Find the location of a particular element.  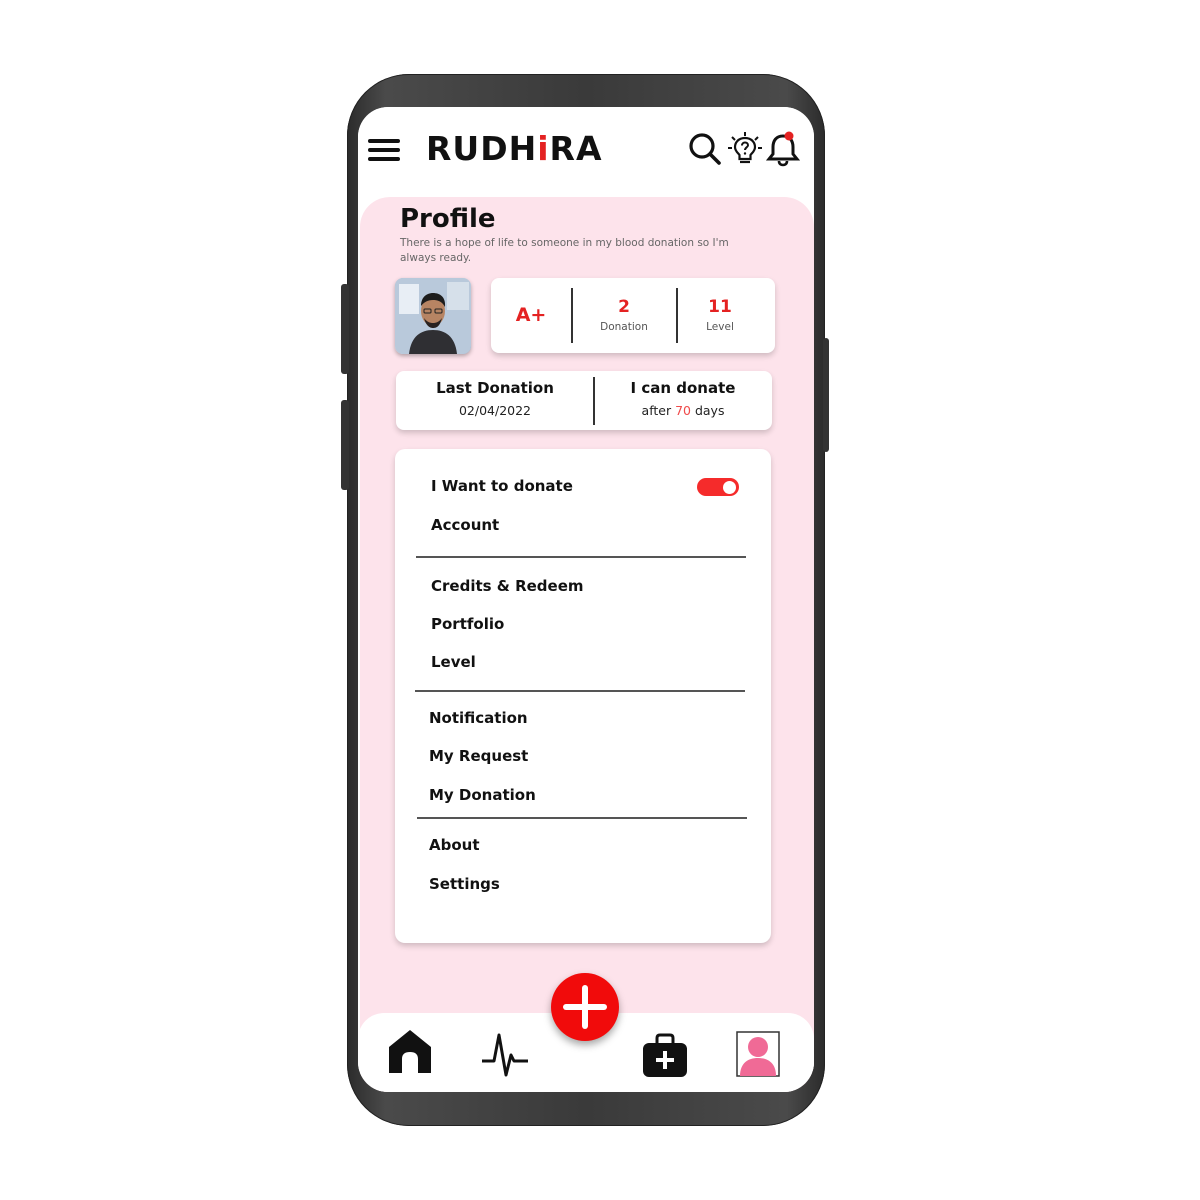

blood-group-value: A+ is located at coordinates (531, 315).